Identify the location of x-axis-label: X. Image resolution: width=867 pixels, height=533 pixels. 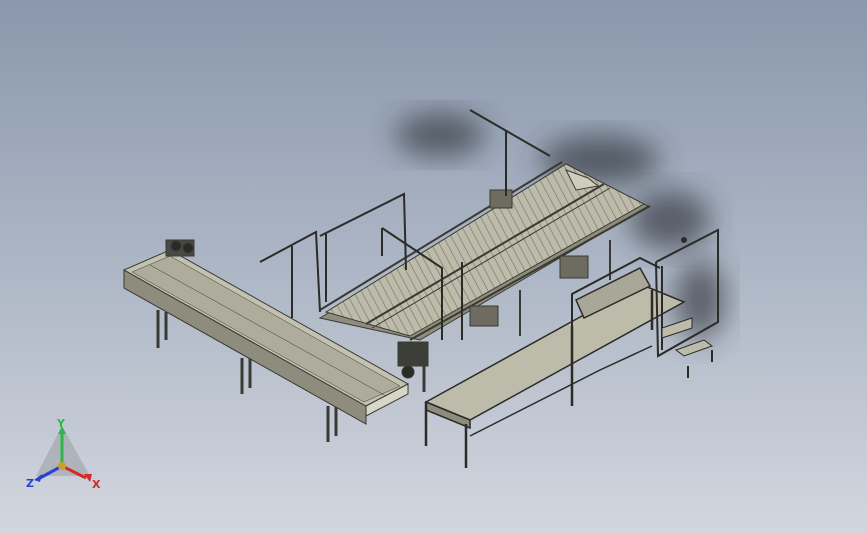
(96, 484).